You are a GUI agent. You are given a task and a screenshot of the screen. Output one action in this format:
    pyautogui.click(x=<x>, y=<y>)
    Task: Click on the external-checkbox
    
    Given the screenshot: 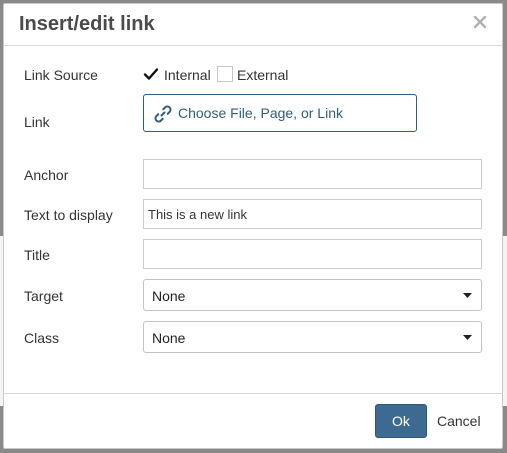 What is the action you would take?
    pyautogui.click(x=225, y=74)
    